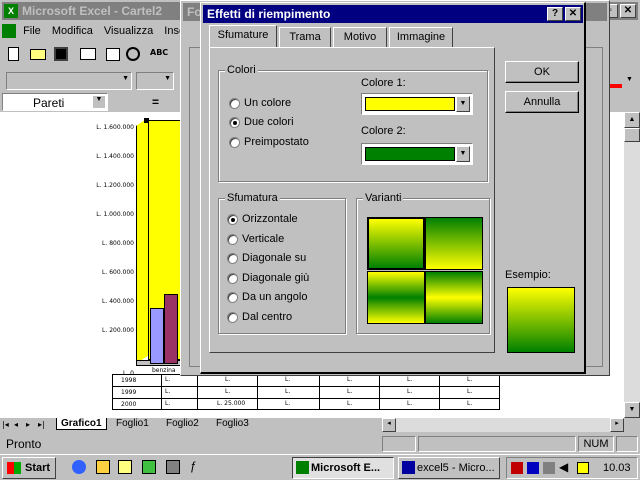 This screenshot has width=640, height=480. What do you see at coordinates (274, 258) in the screenshot?
I see `radio-label: Diagonale su` at bounding box center [274, 258].